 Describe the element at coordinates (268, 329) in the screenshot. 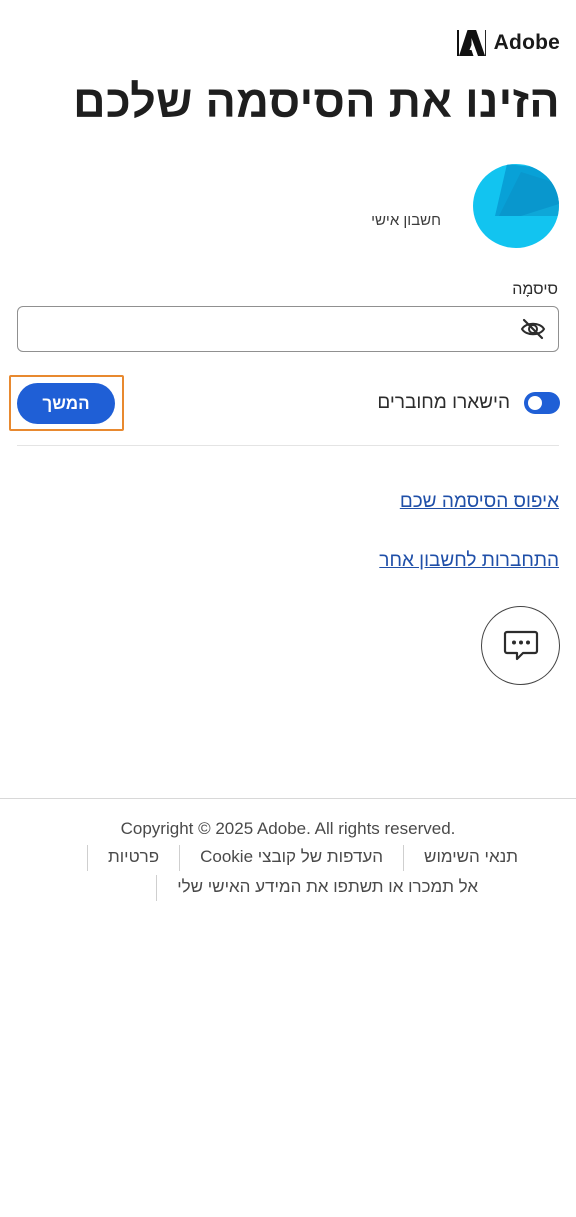

I see `password-input` at that location.